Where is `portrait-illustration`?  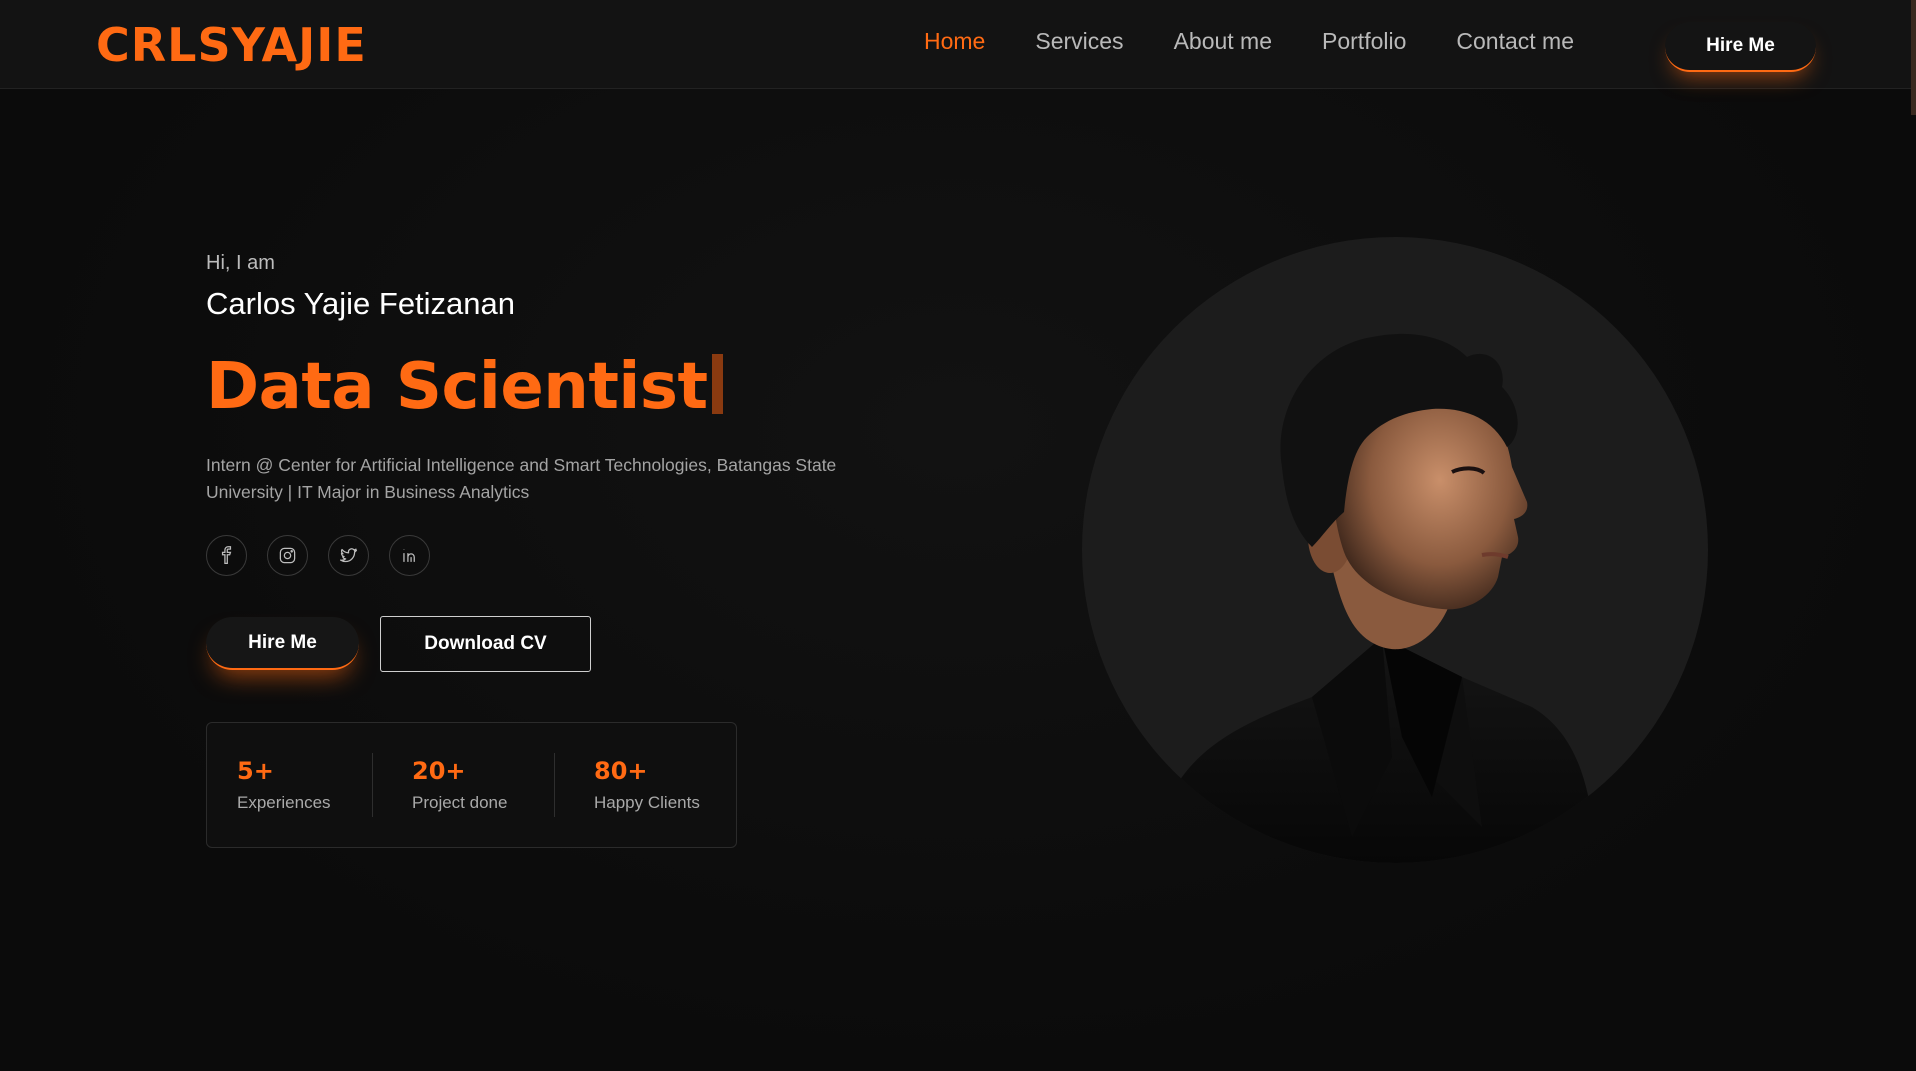
portrait-illustration is located at coordinates (1374, 598).